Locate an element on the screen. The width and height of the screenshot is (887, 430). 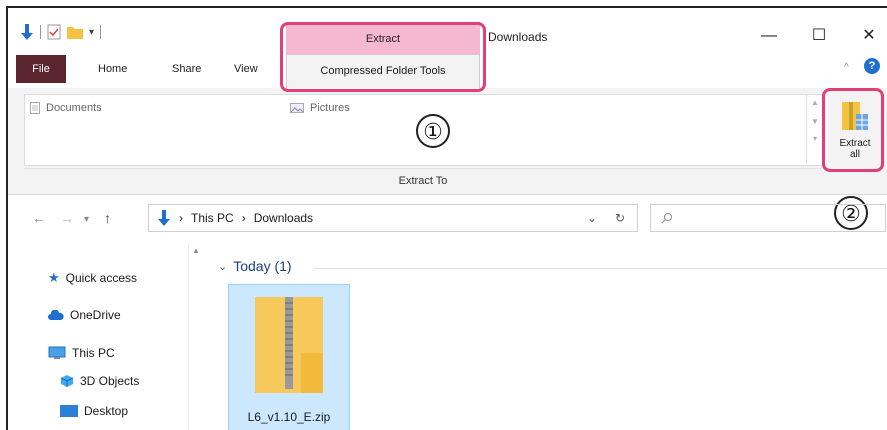
nav-item-this-pc: This PC is located at coordinates (81, 353).